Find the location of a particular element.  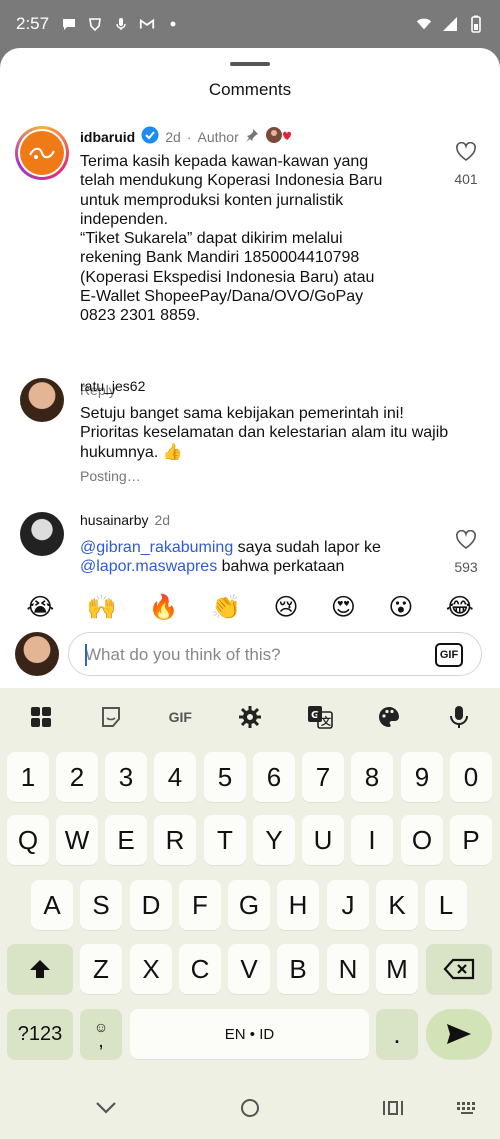

svg-text: 文 is located at coordinates (326, 721).